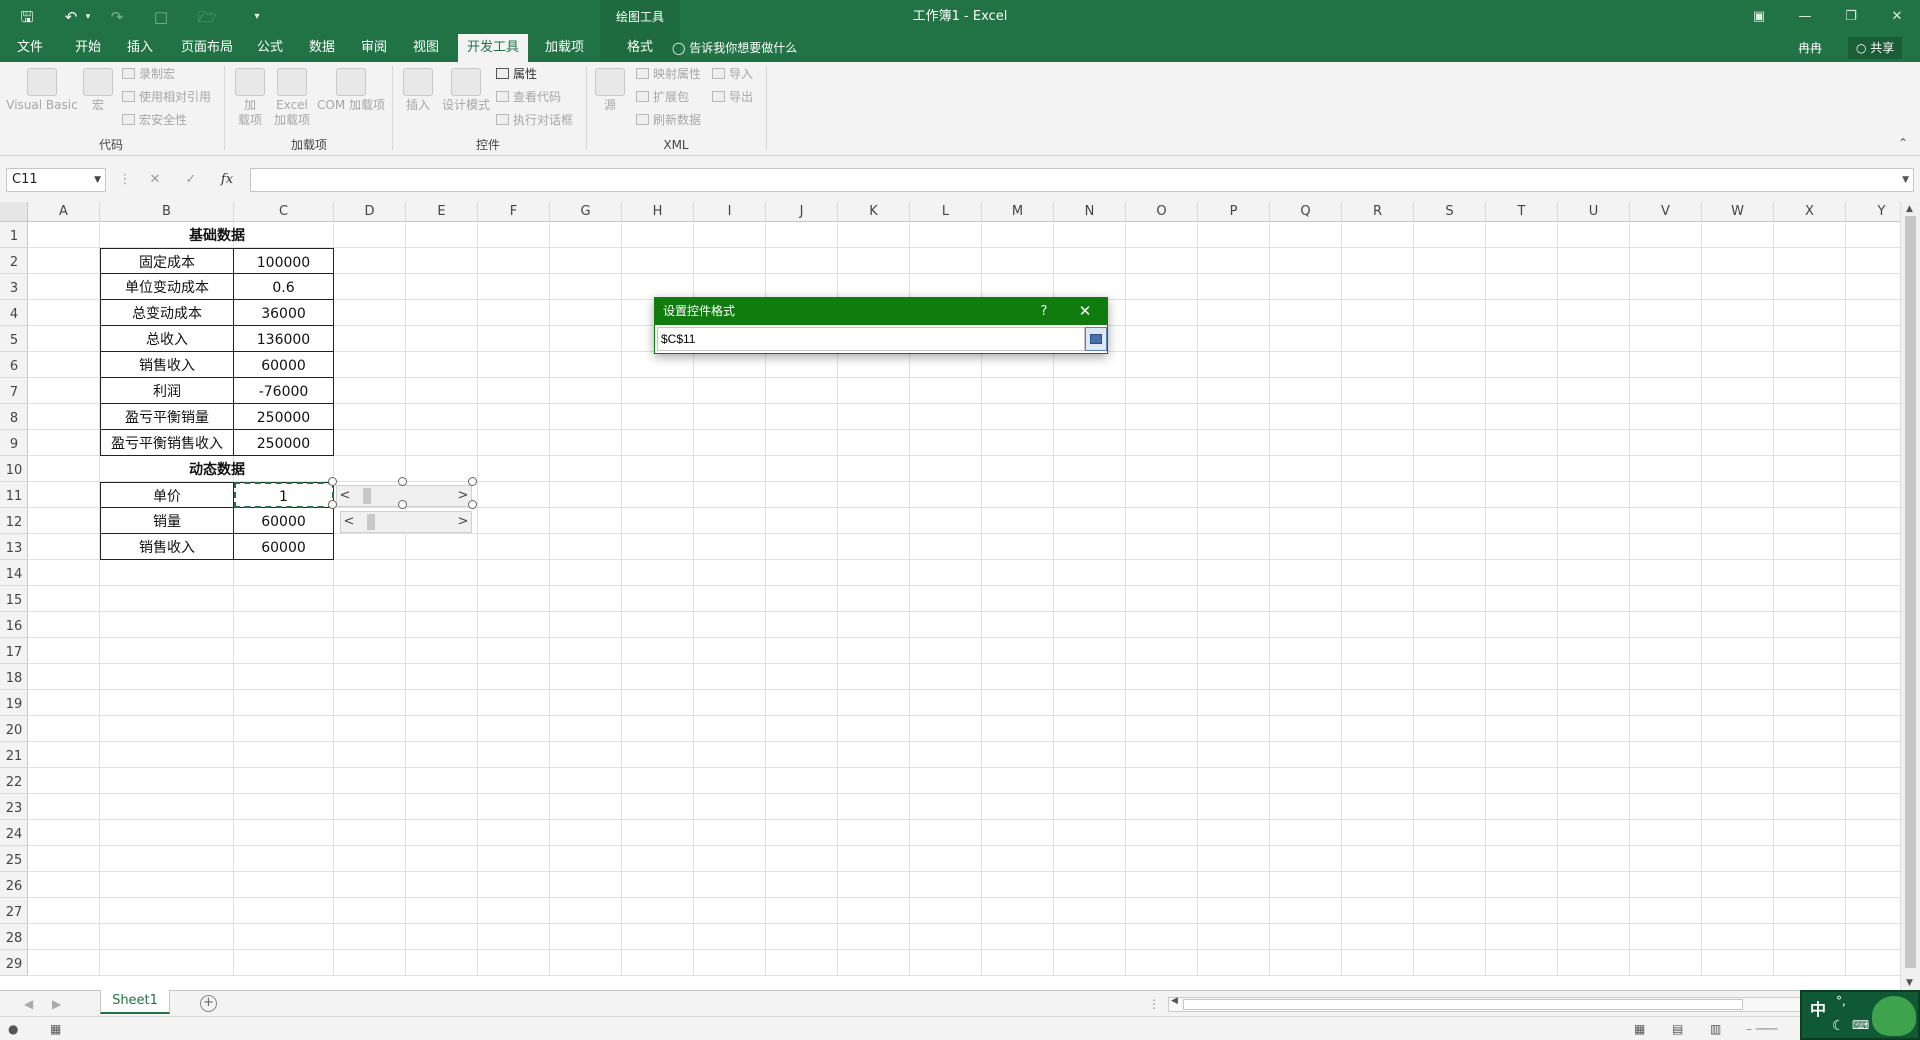 This screenshot has height=1040, width=1920. I want to click on column-header-h: H, so click(658, 212).